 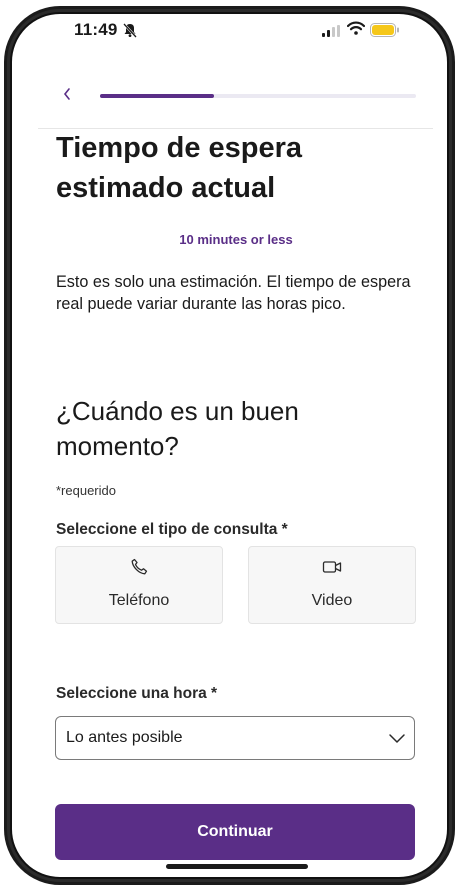 I want to click on video-option-button: Video, so click(x=332, y=585).